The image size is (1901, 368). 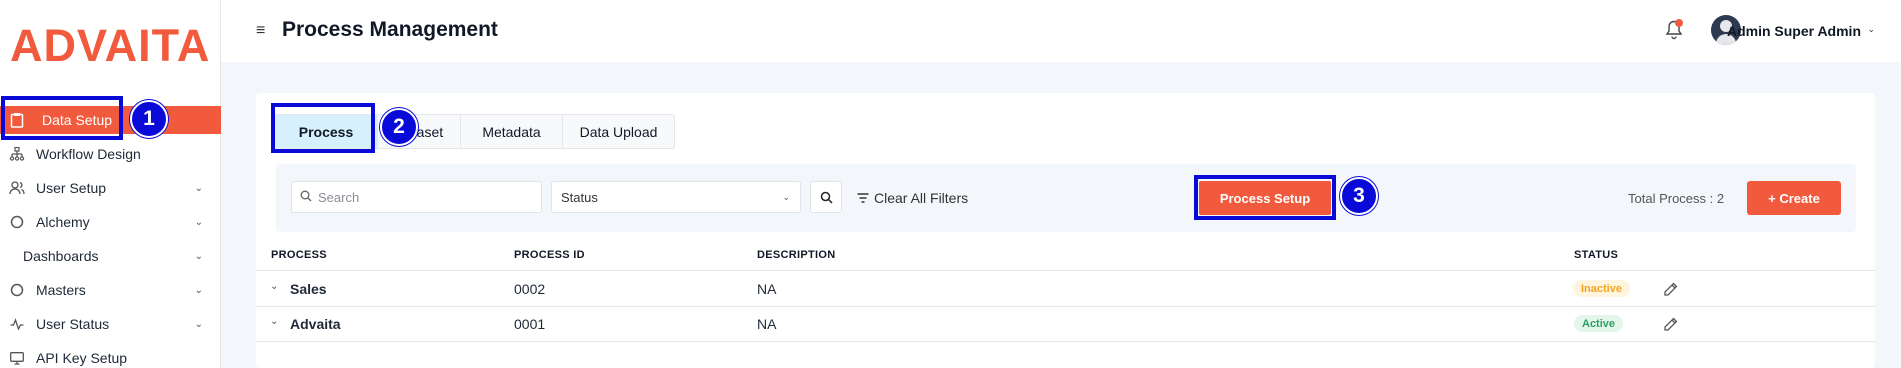 I want to click on search-field, so click(x=416, y=197).